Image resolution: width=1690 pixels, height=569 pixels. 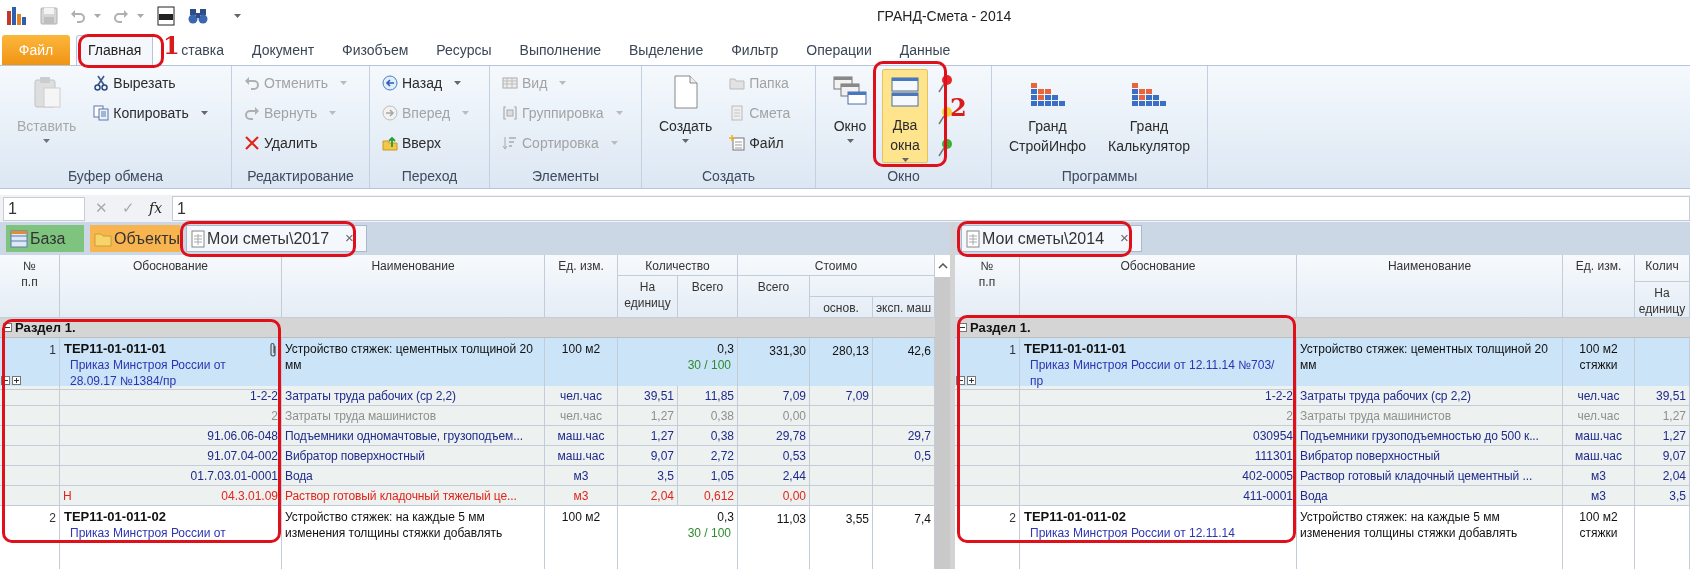 What do you see at coordinates (115, 50) in the screenshot?
I see `ribbon-tab: Главная` at bounding box center [115, 50].